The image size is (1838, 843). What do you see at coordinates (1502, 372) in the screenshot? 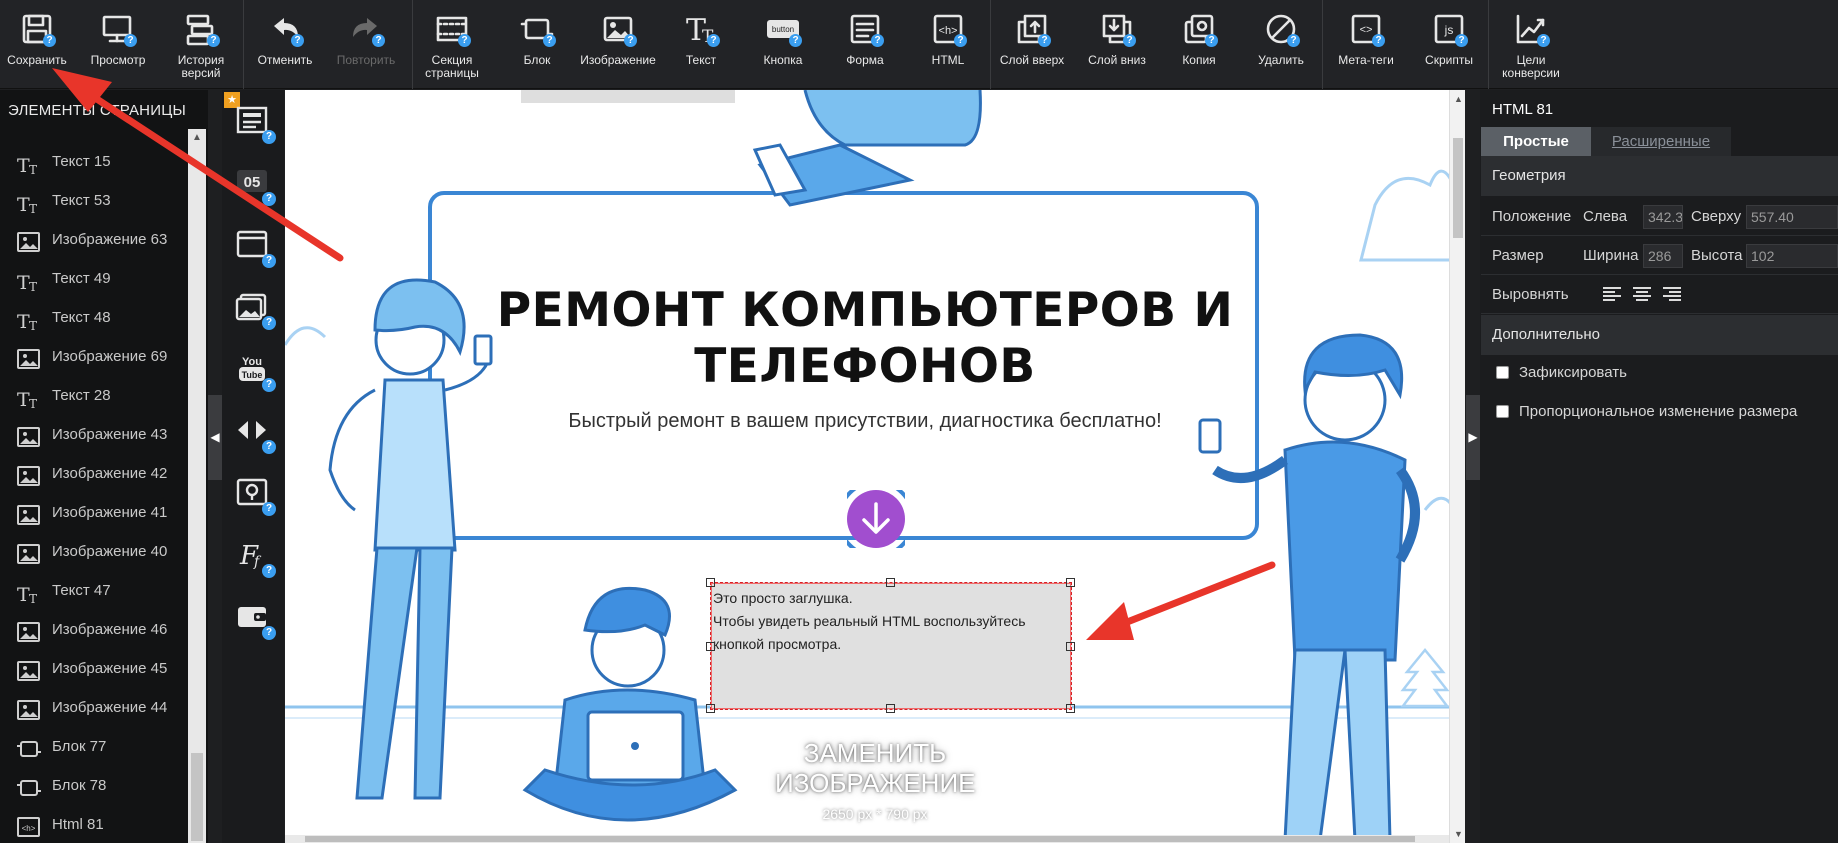
I see `checkbox-box` at bounding box center [1502, 372].